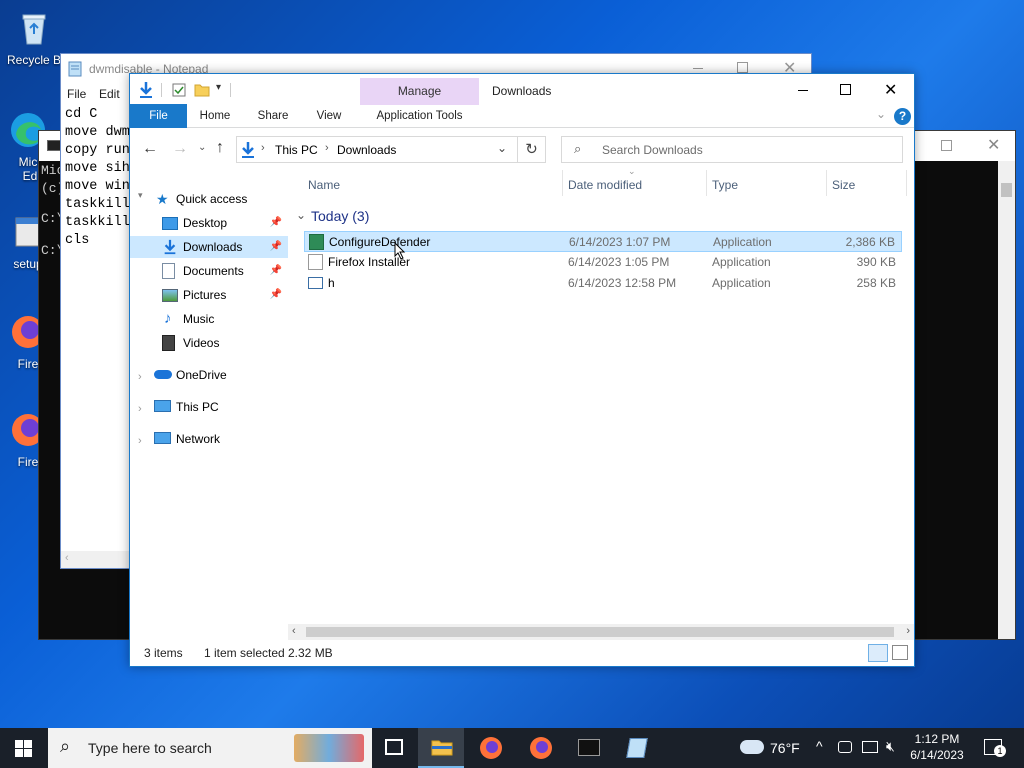  I want to click on up-icon: ↑, so click(220, 148).